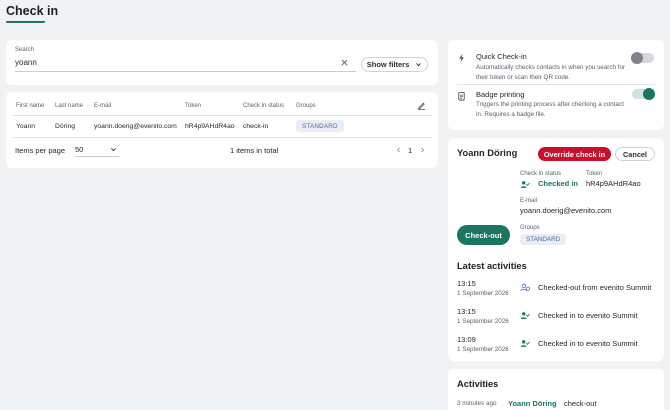 The width and height of the screenshot is (670, 410). What do you see at coordinates (30, 106) in the screenshot?
I see `column-first-name: First name` at bounding box center [30, 106].